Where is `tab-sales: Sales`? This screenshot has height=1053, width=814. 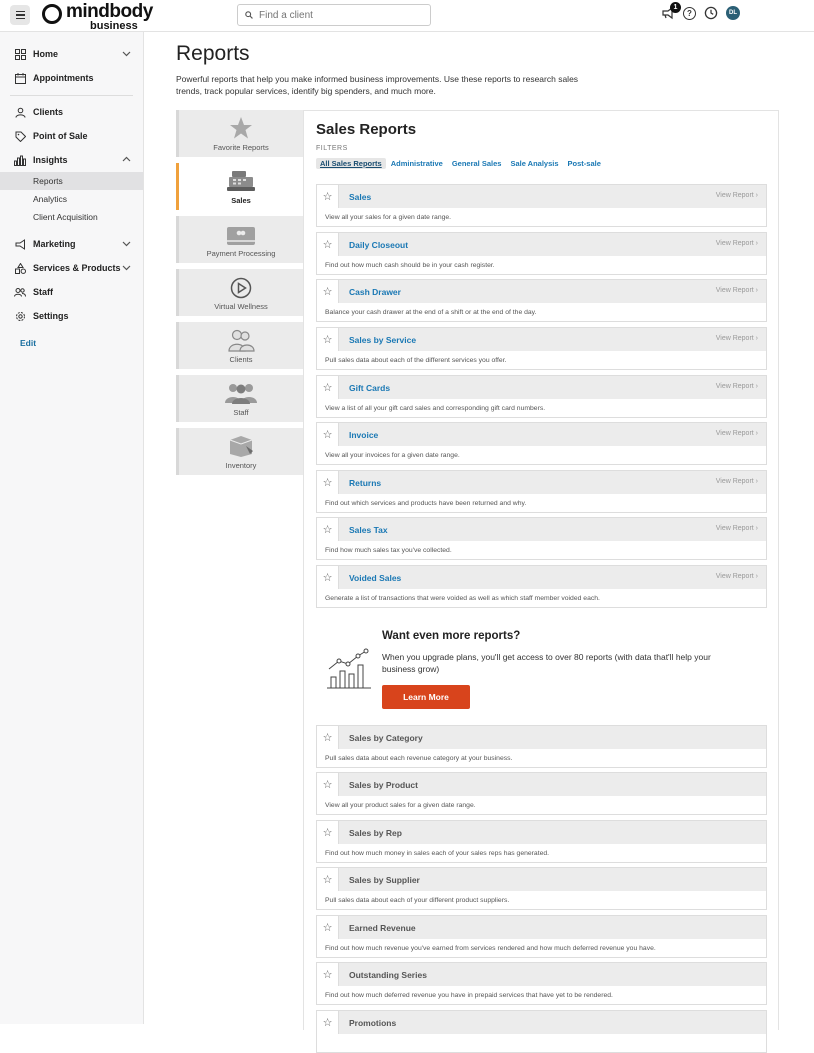 tab-sales: Sales is located at coordinates (239, 186).